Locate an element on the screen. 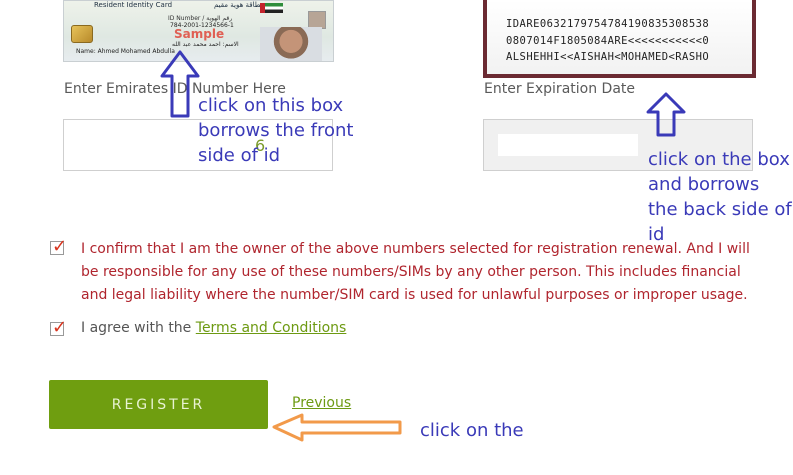  mrz-line-3: ALSHEHHI<<AISHAH<MOHAMED<RASHO is located at coordinates (608, 57).